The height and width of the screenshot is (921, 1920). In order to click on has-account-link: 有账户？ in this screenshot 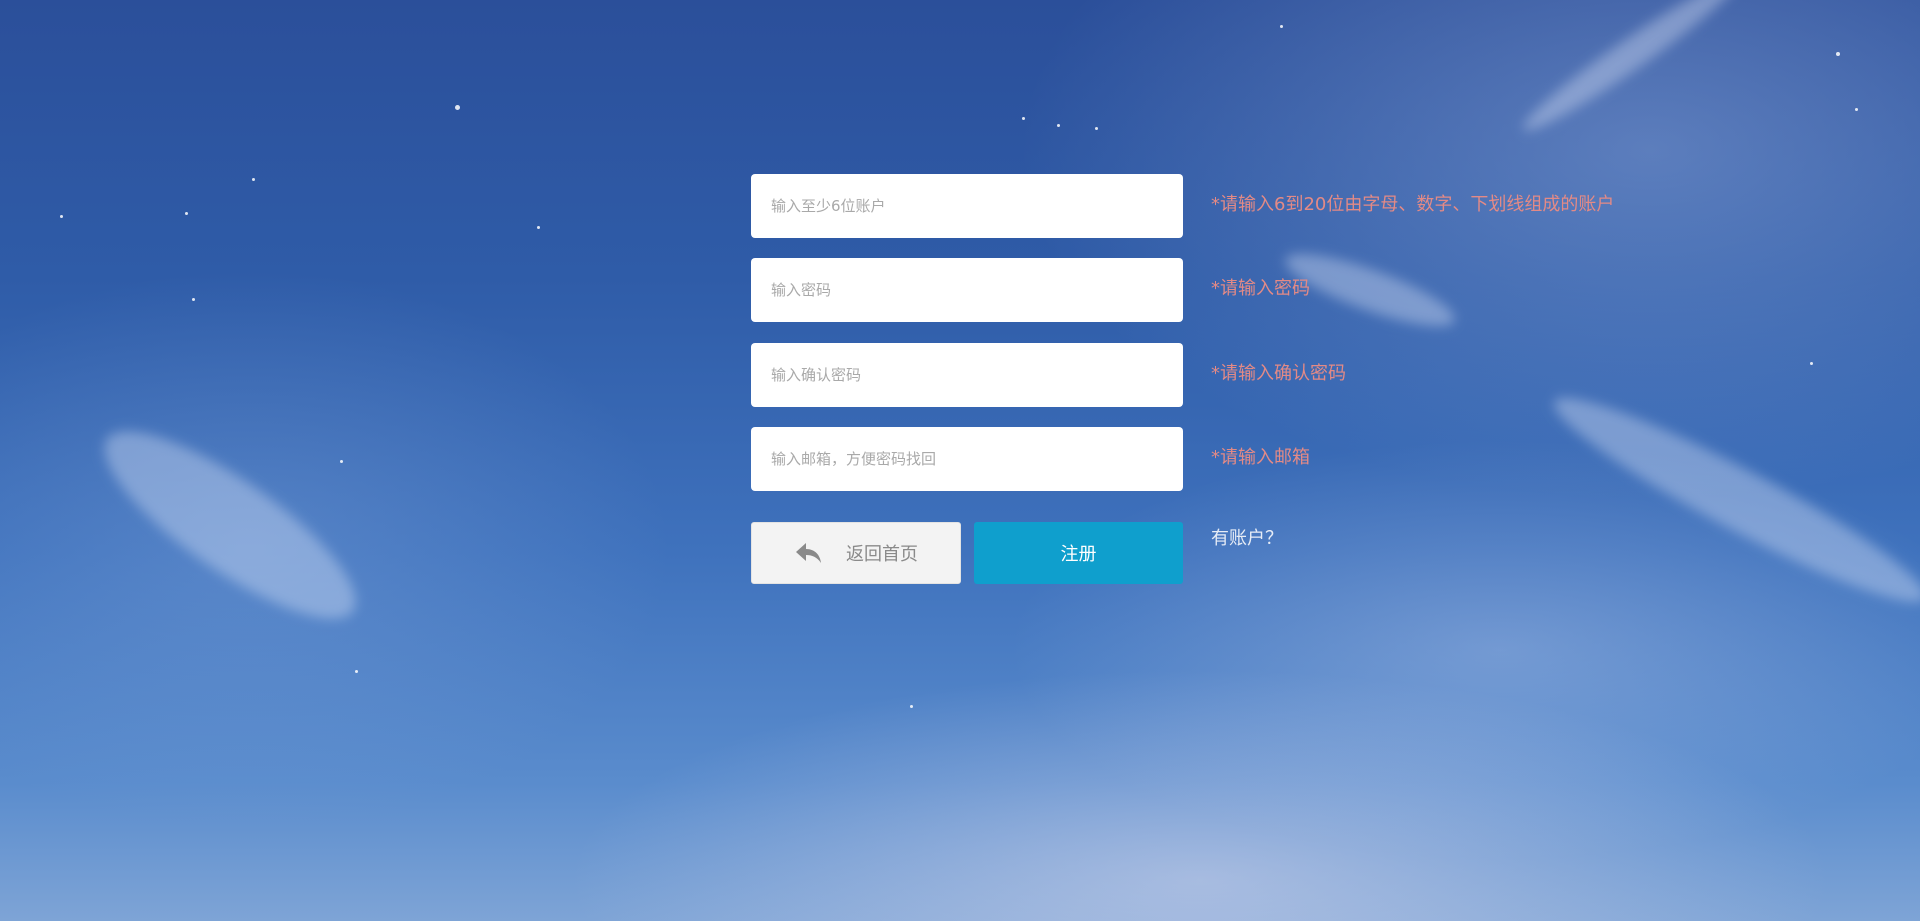, I will do `click(1247, 537)`.